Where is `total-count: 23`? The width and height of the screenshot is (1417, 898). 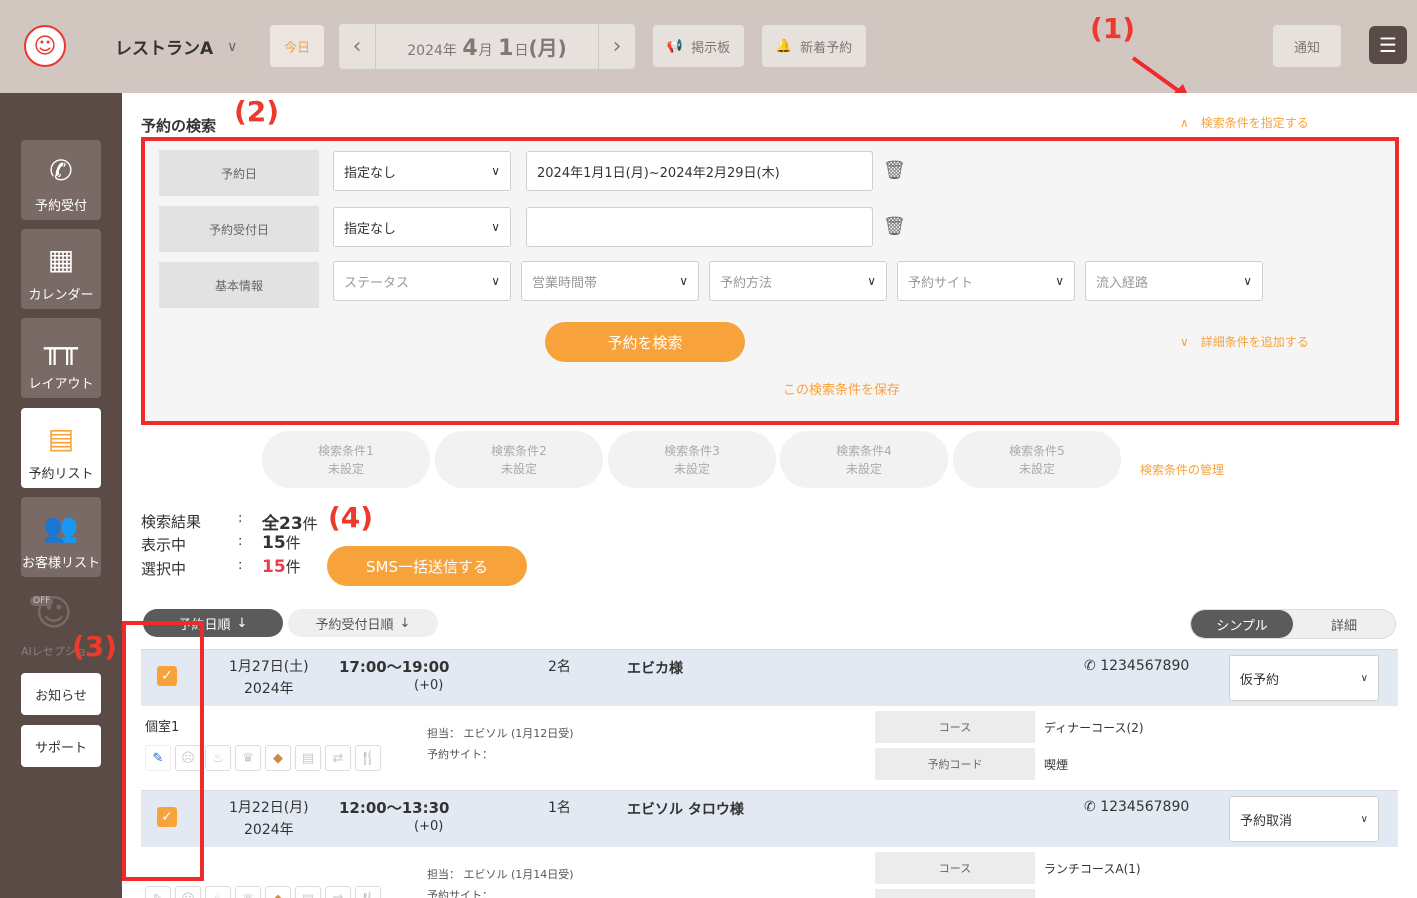 total-count: 23 is located at coordinates (291, 524).